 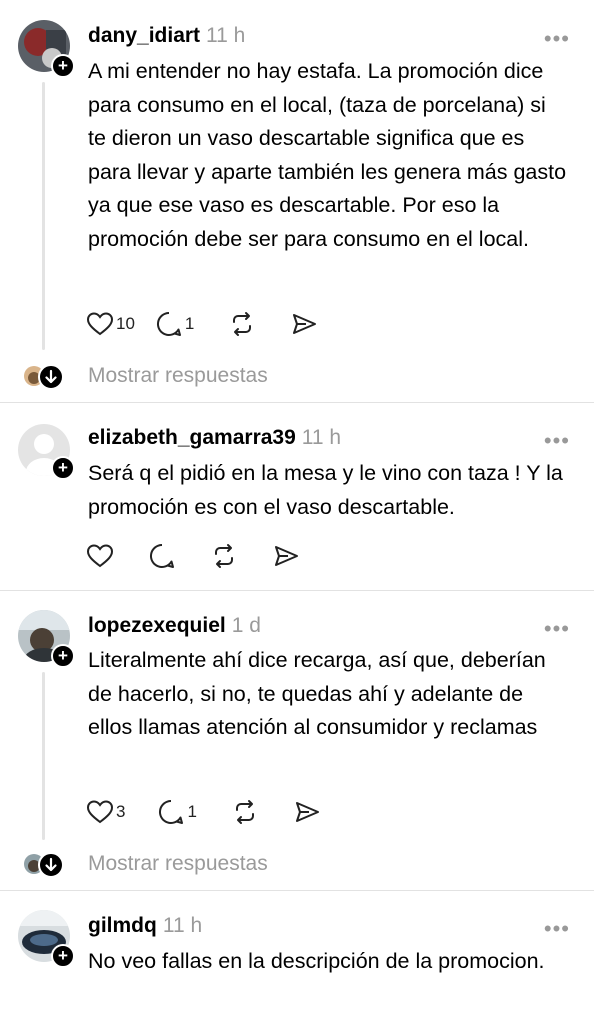 I want to click on like-button: 3, so click(x=105, y=812).